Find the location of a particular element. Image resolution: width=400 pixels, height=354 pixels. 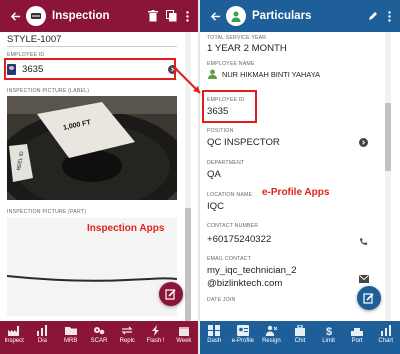

style-divider is located at coordinates (92, 46).